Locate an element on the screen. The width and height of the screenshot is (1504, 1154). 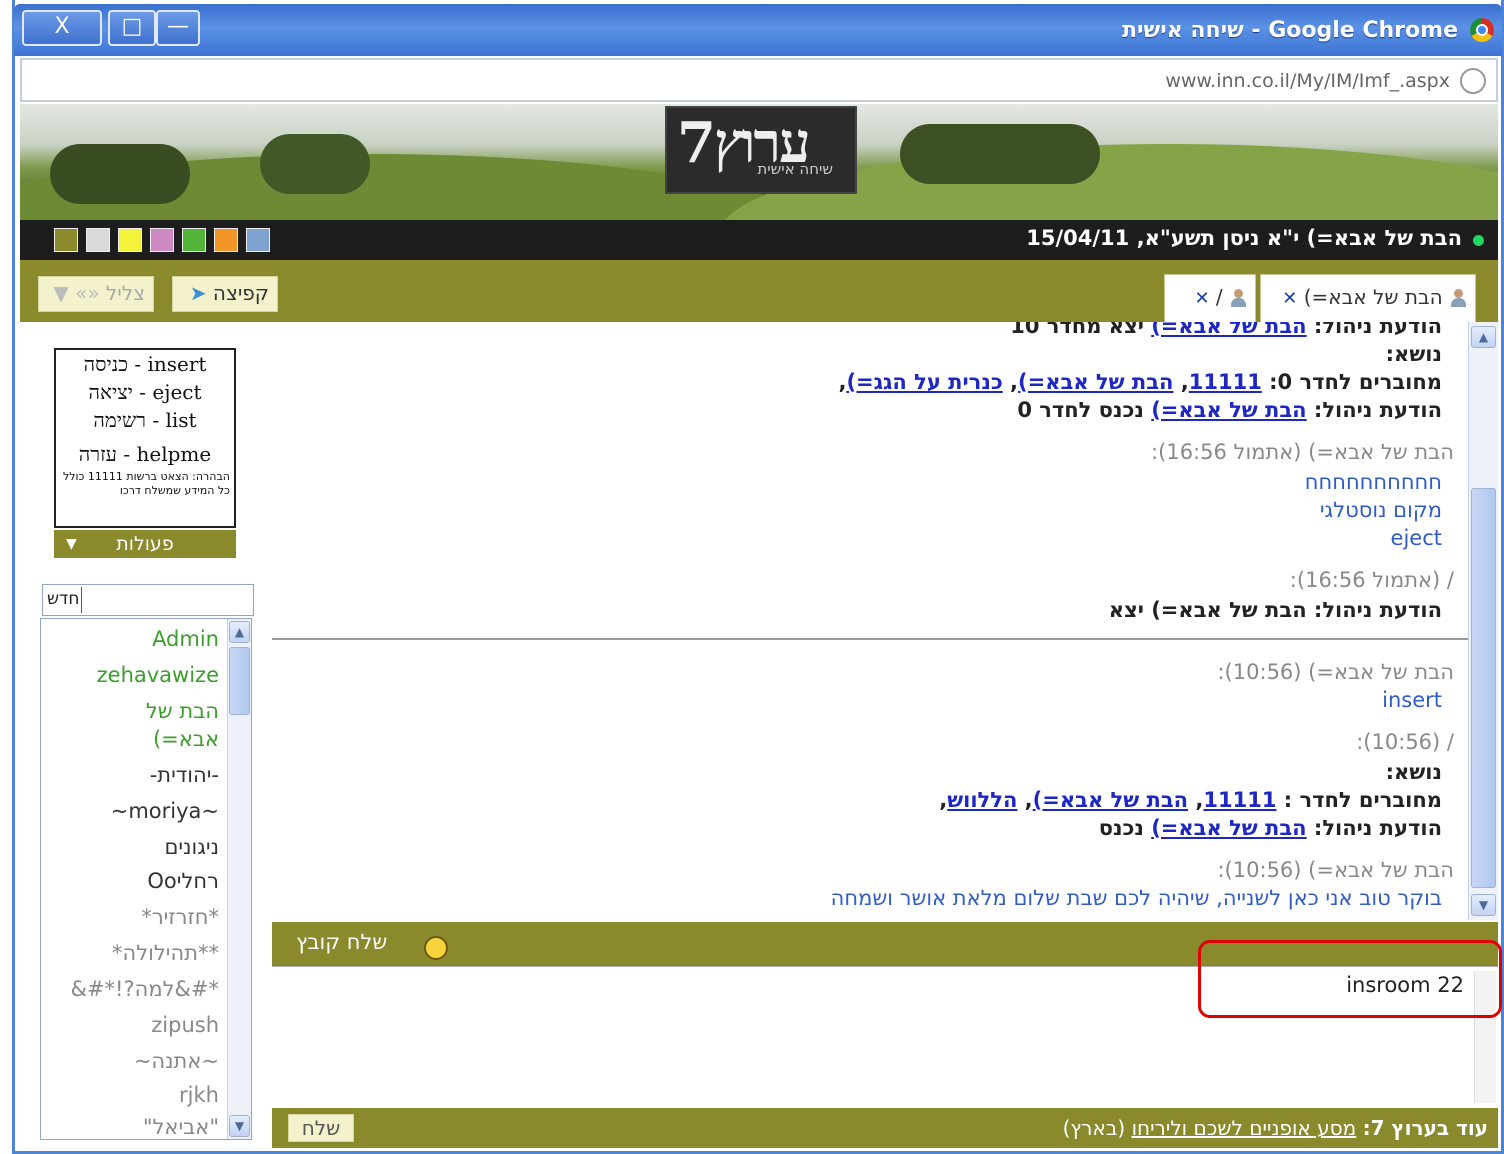
user-list-item: ~moriya~ is located at coordinates (165, 811).